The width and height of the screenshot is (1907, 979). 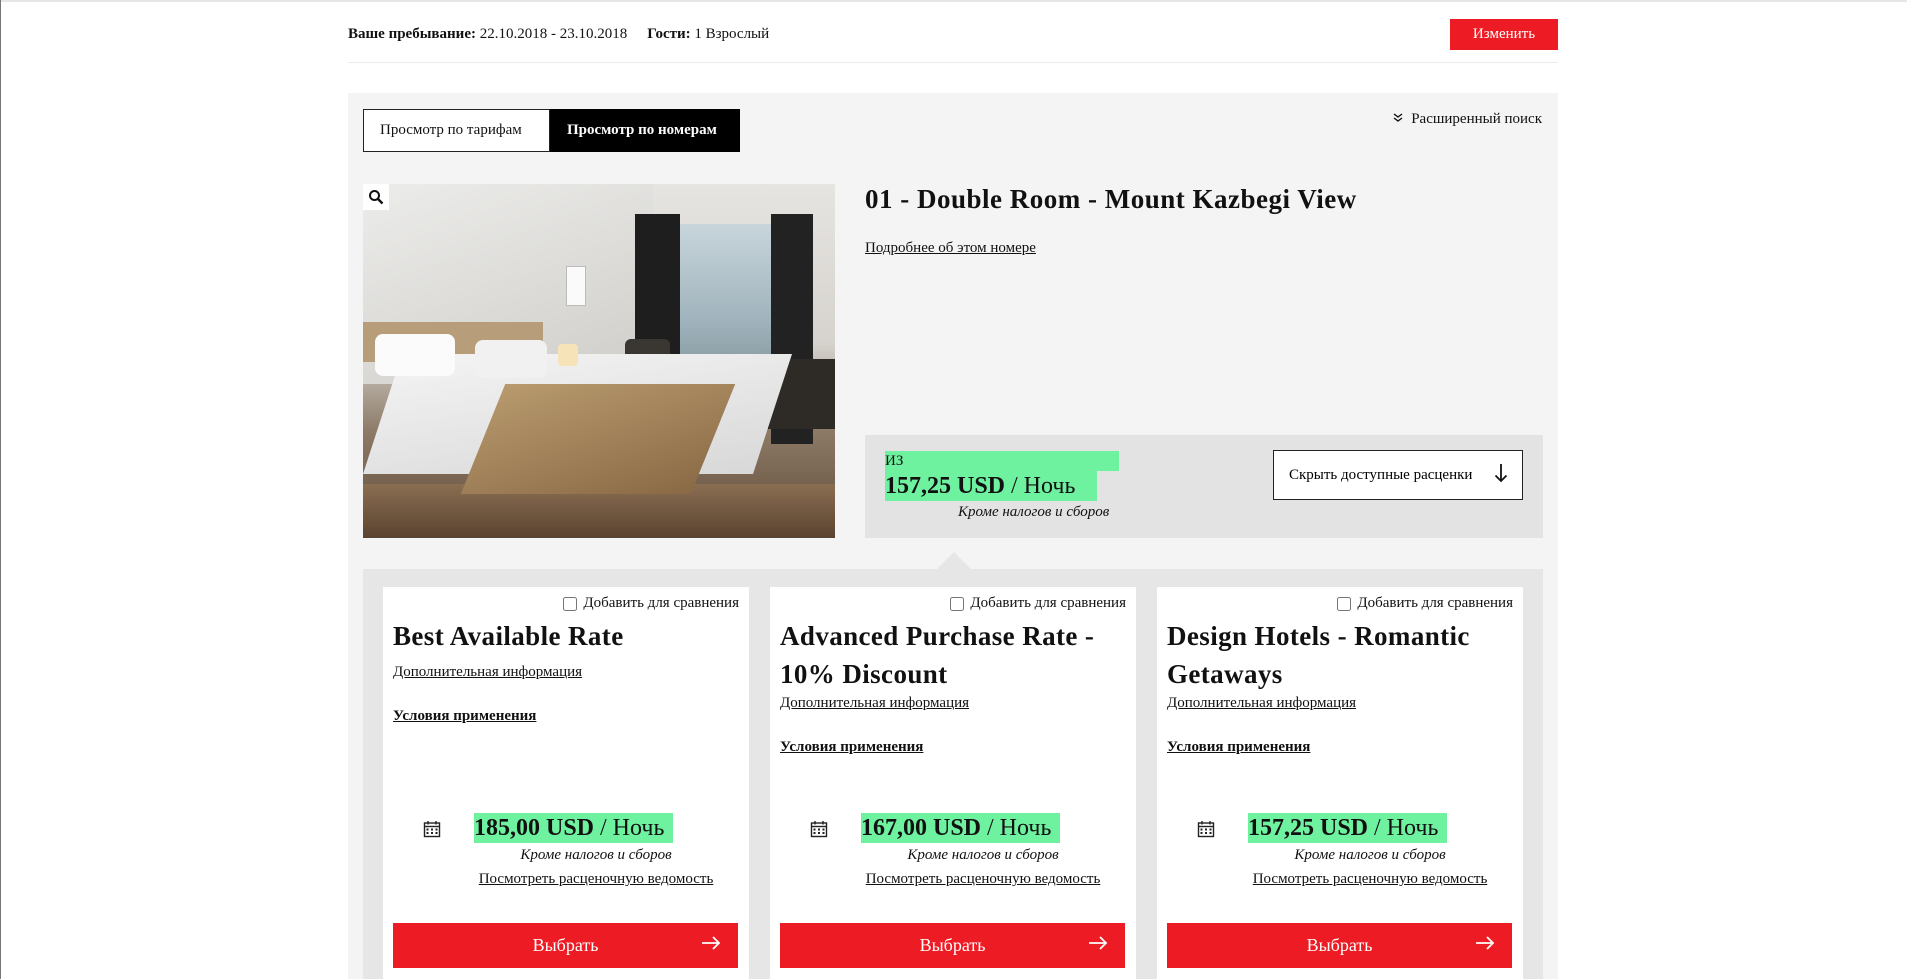 I want to click on view-tabs: Просмотр по тарифам Просмотр по номерам, so click(x=551, y=130).